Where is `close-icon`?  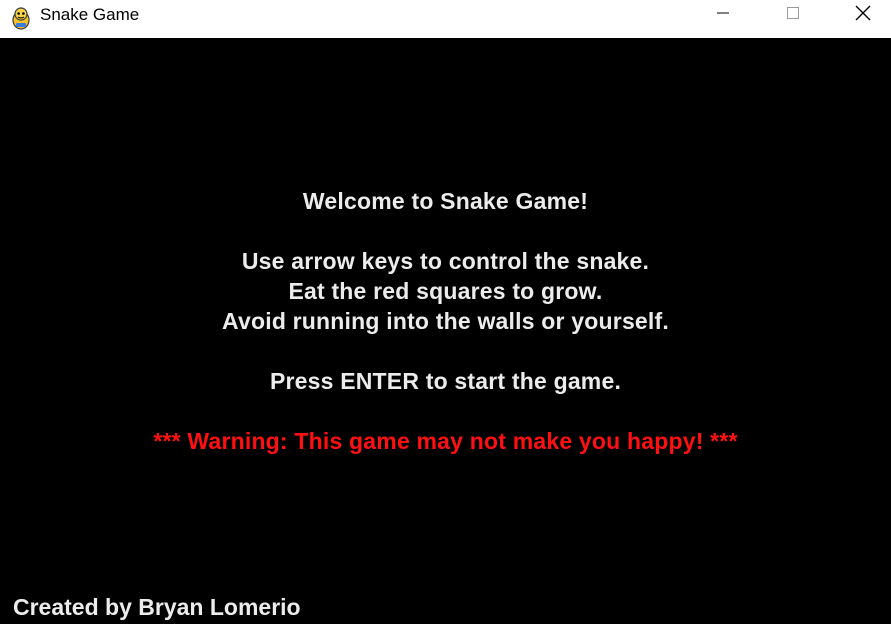 close-icon is located at coordinates (863, 15).